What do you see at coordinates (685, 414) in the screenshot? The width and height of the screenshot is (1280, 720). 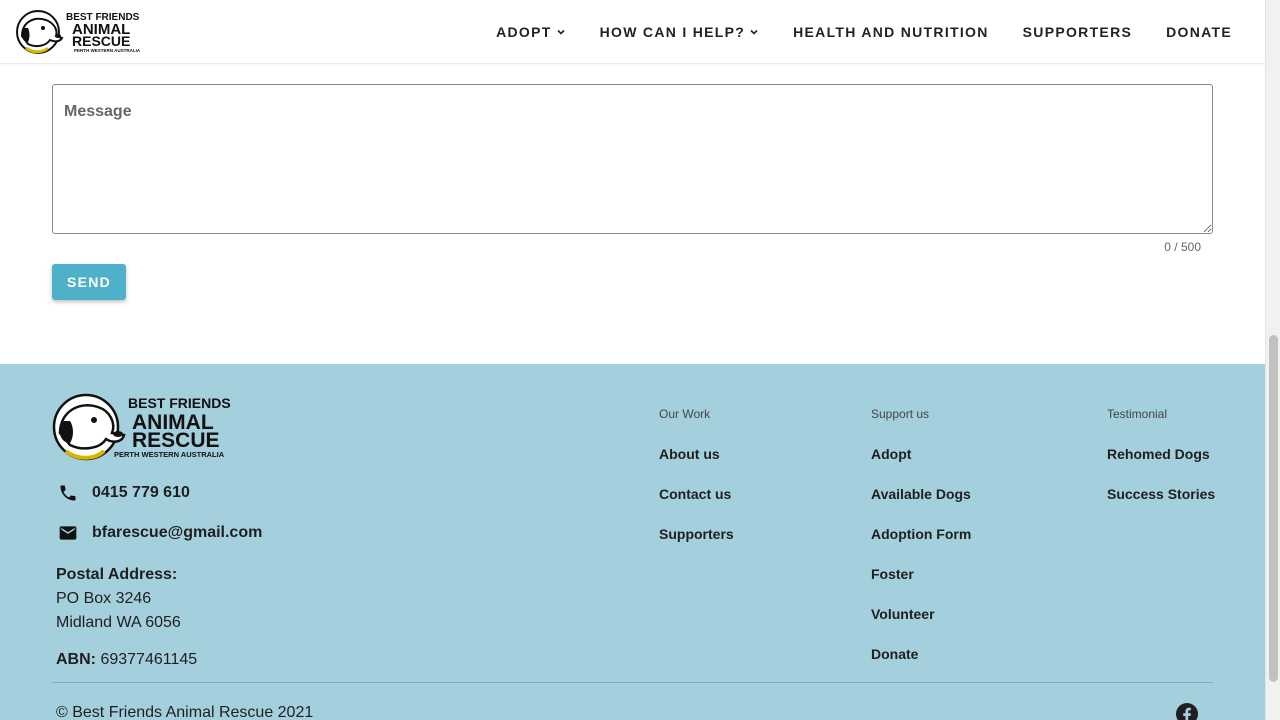 I see `col-title: Our Work` at bounding box center [685, 414].